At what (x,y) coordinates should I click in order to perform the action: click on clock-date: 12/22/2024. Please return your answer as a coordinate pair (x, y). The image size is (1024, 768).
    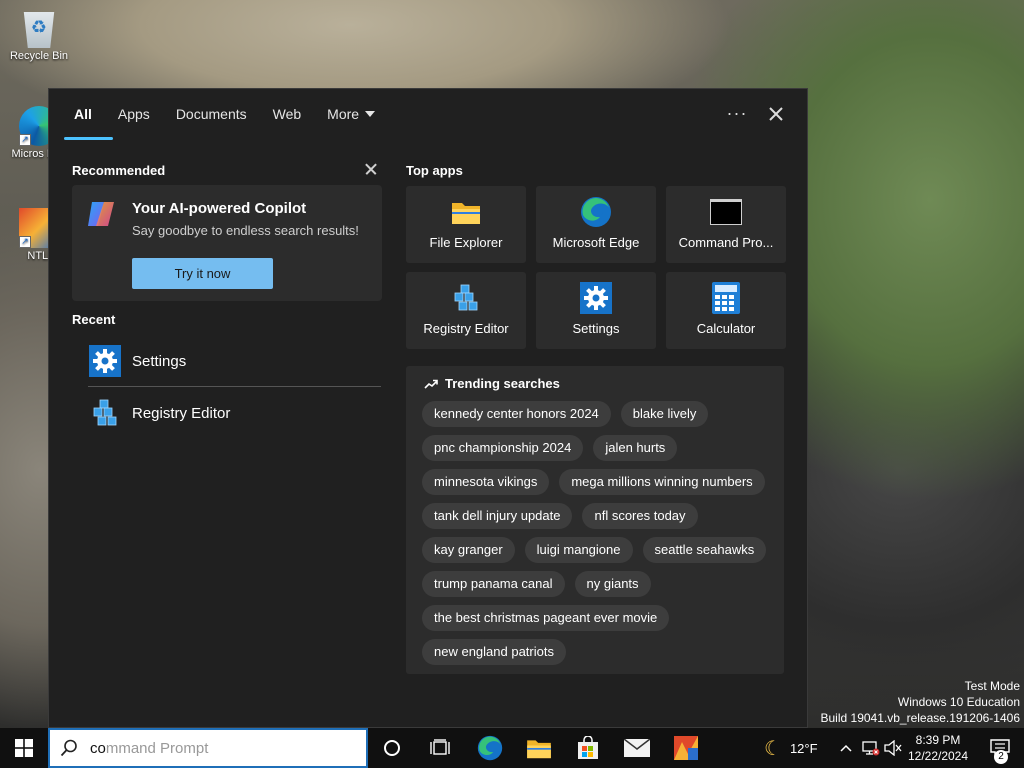
    Looking at the image, I should click on (938, 756).